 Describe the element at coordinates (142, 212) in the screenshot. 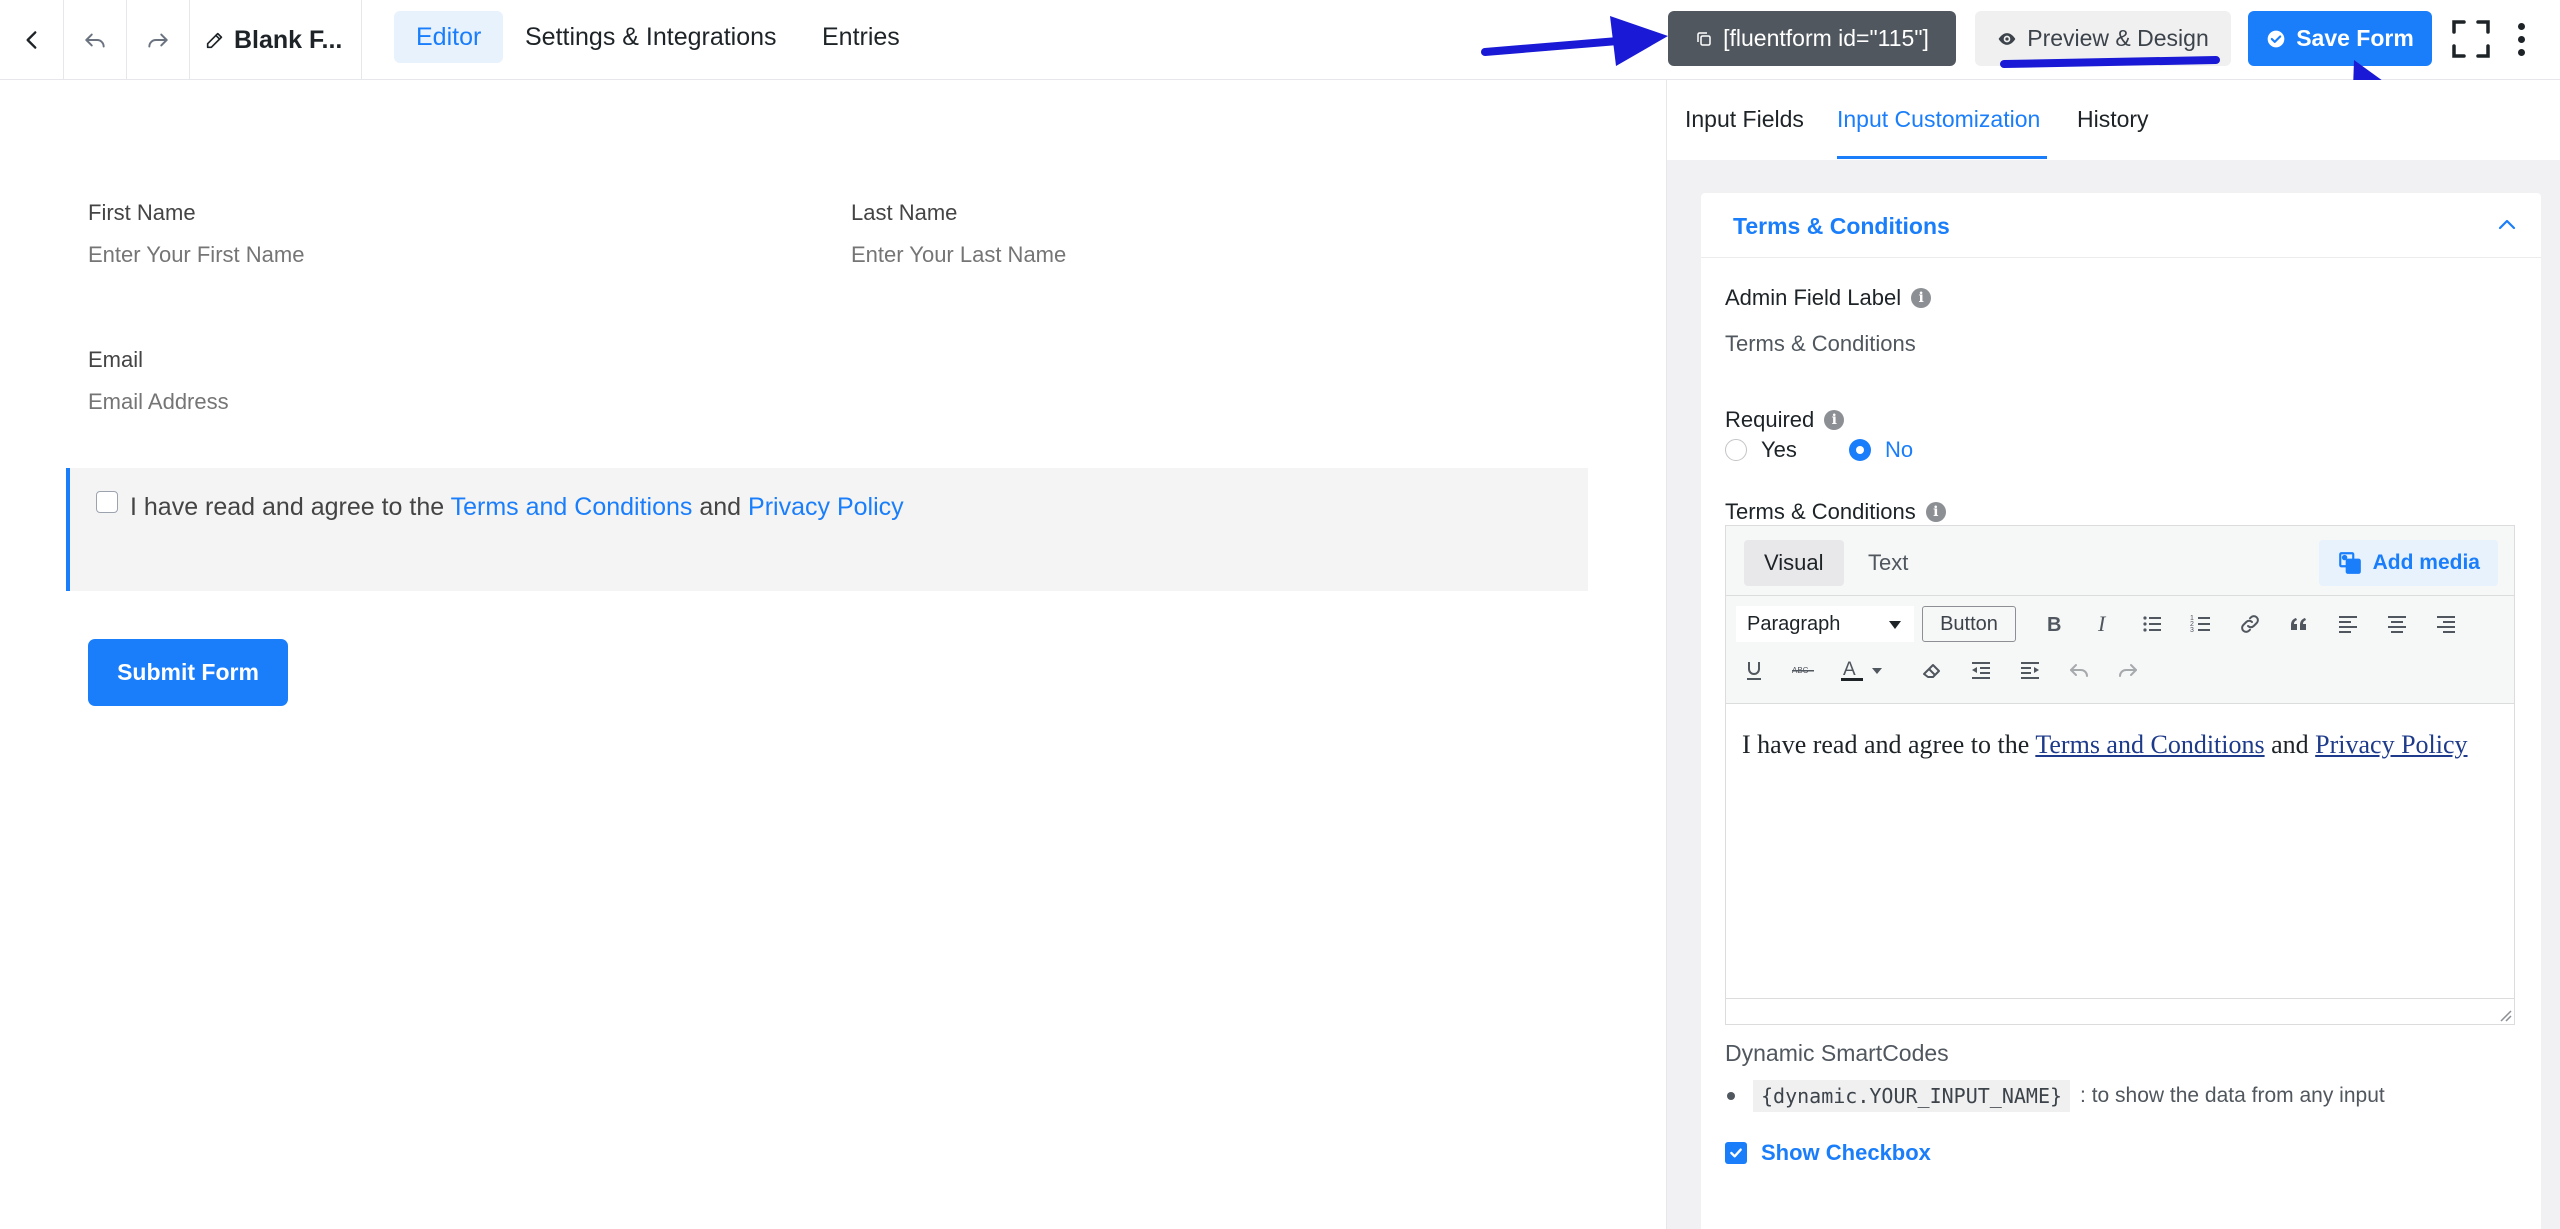

I see `first-name-label: First Name` at that location.